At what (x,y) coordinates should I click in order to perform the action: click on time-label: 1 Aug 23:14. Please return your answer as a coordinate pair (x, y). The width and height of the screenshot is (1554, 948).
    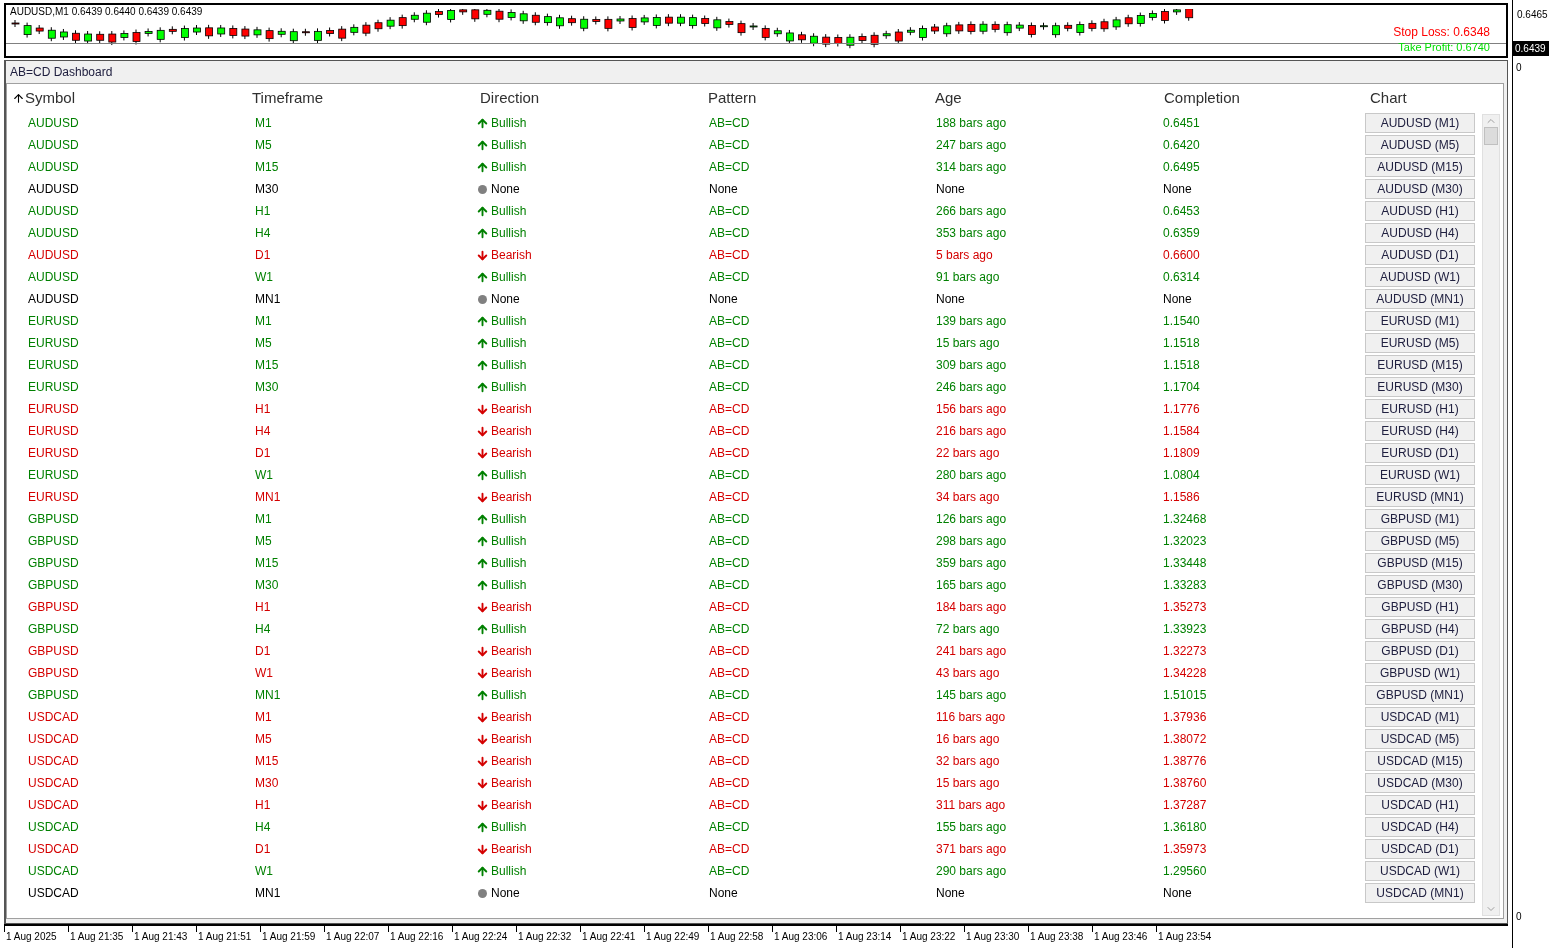
    Looking at the image, I should click on (865, 937).